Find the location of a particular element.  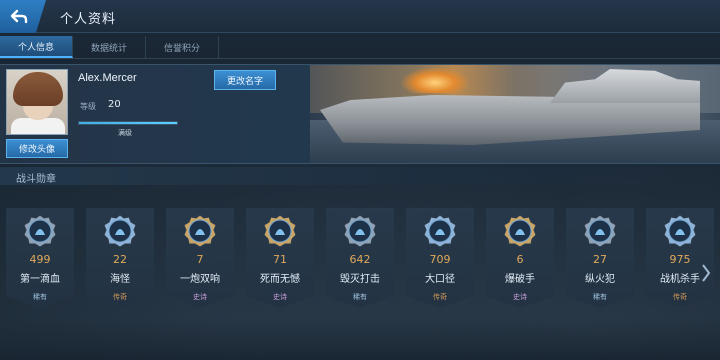

medal-count: 499 is located at coordinates (40, 259).